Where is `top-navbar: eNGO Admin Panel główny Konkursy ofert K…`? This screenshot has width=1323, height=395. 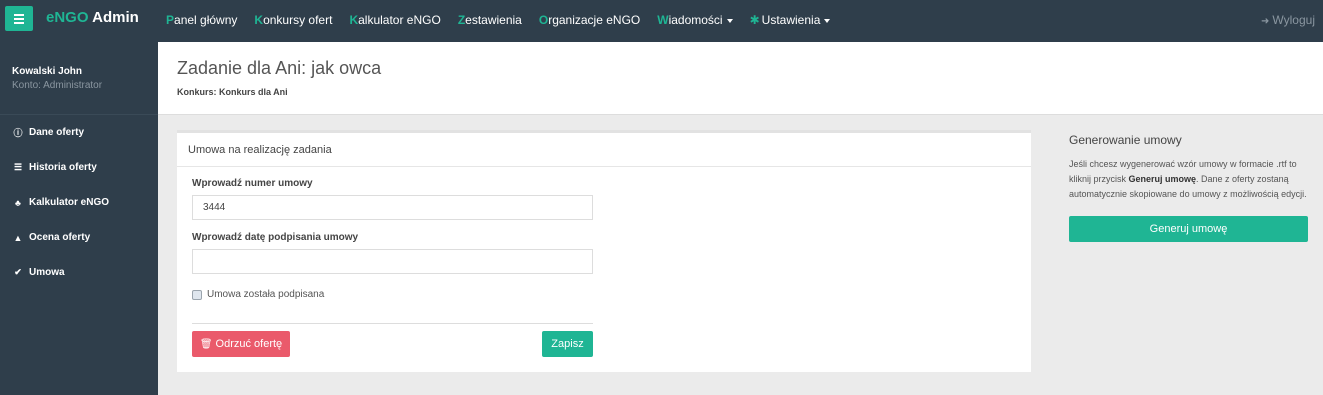 top-navbar: eNGO Admin Panel główny Konkursy ofert K… is located at coordinates (661, 21).